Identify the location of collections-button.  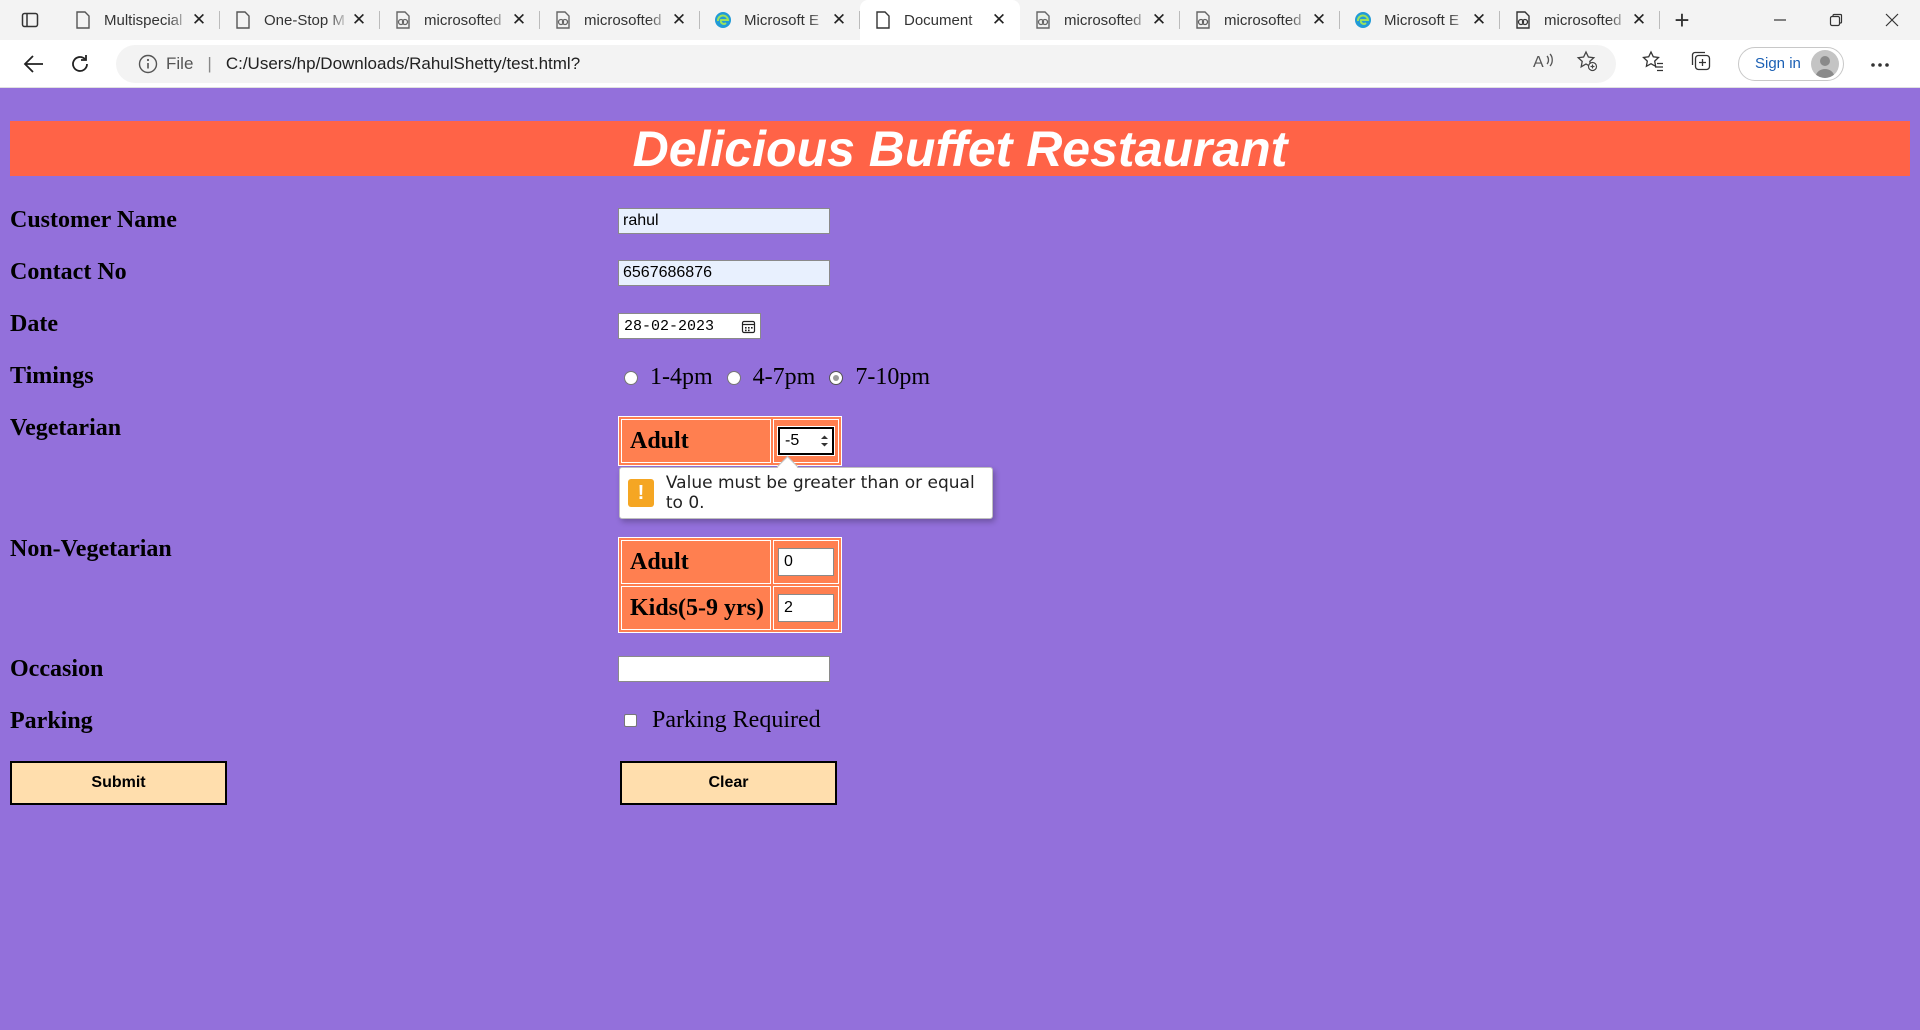
(1701, 63).